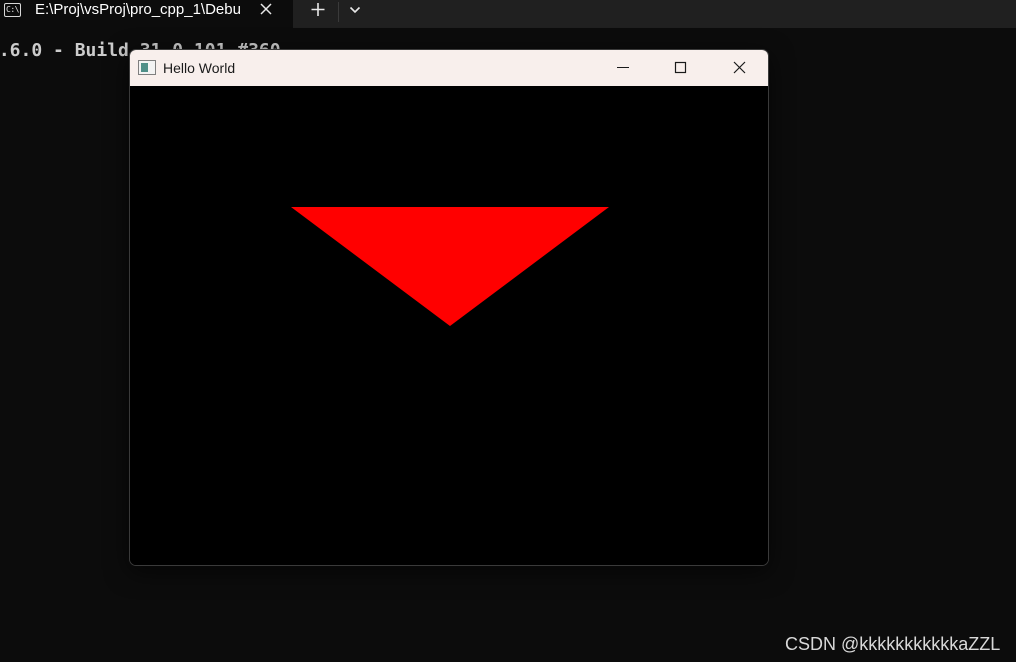  What do you see at coordinates (355, 10) in the screenshot?
I see `chevron-down-icon` at bounding box center [355, 10].